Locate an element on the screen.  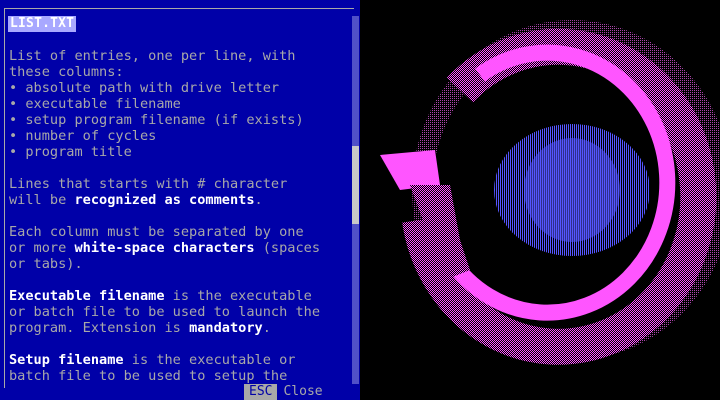
help-text-segment: • absolute path with drive letter is located at coordinates (144, 88).